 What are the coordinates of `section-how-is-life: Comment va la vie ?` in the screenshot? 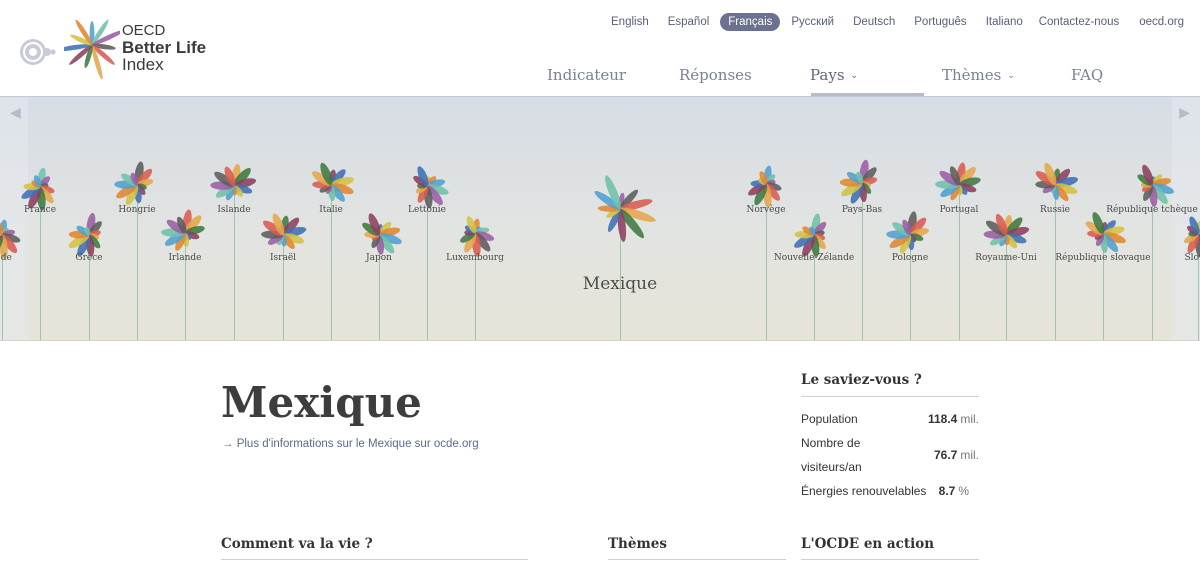 It's located at (374, 548).